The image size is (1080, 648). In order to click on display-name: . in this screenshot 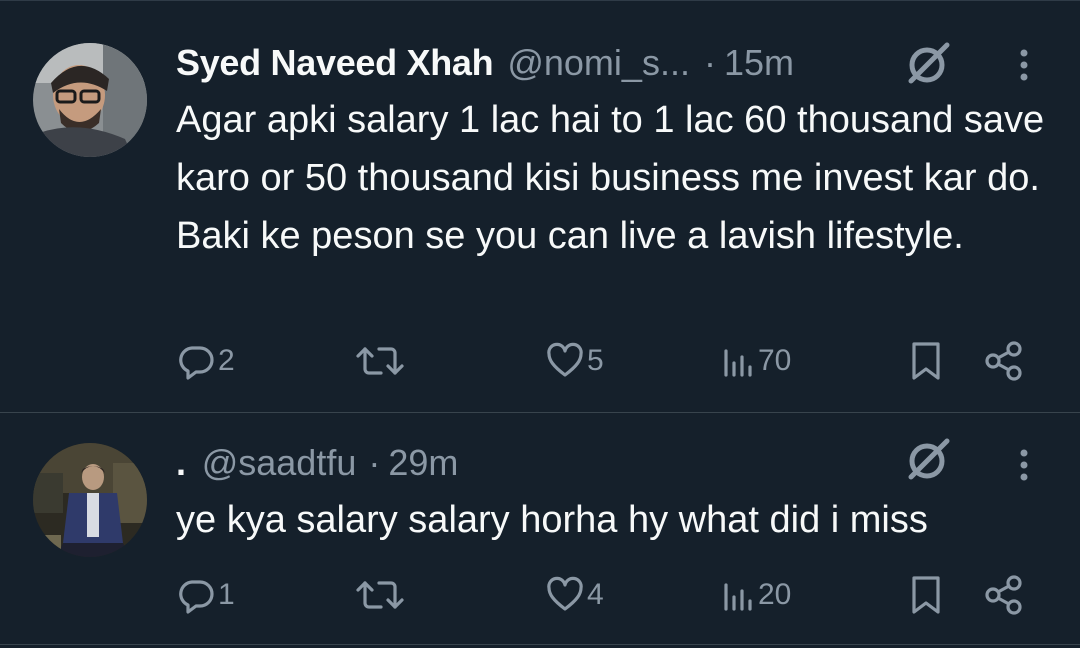, I will do `click(181, 463)`.